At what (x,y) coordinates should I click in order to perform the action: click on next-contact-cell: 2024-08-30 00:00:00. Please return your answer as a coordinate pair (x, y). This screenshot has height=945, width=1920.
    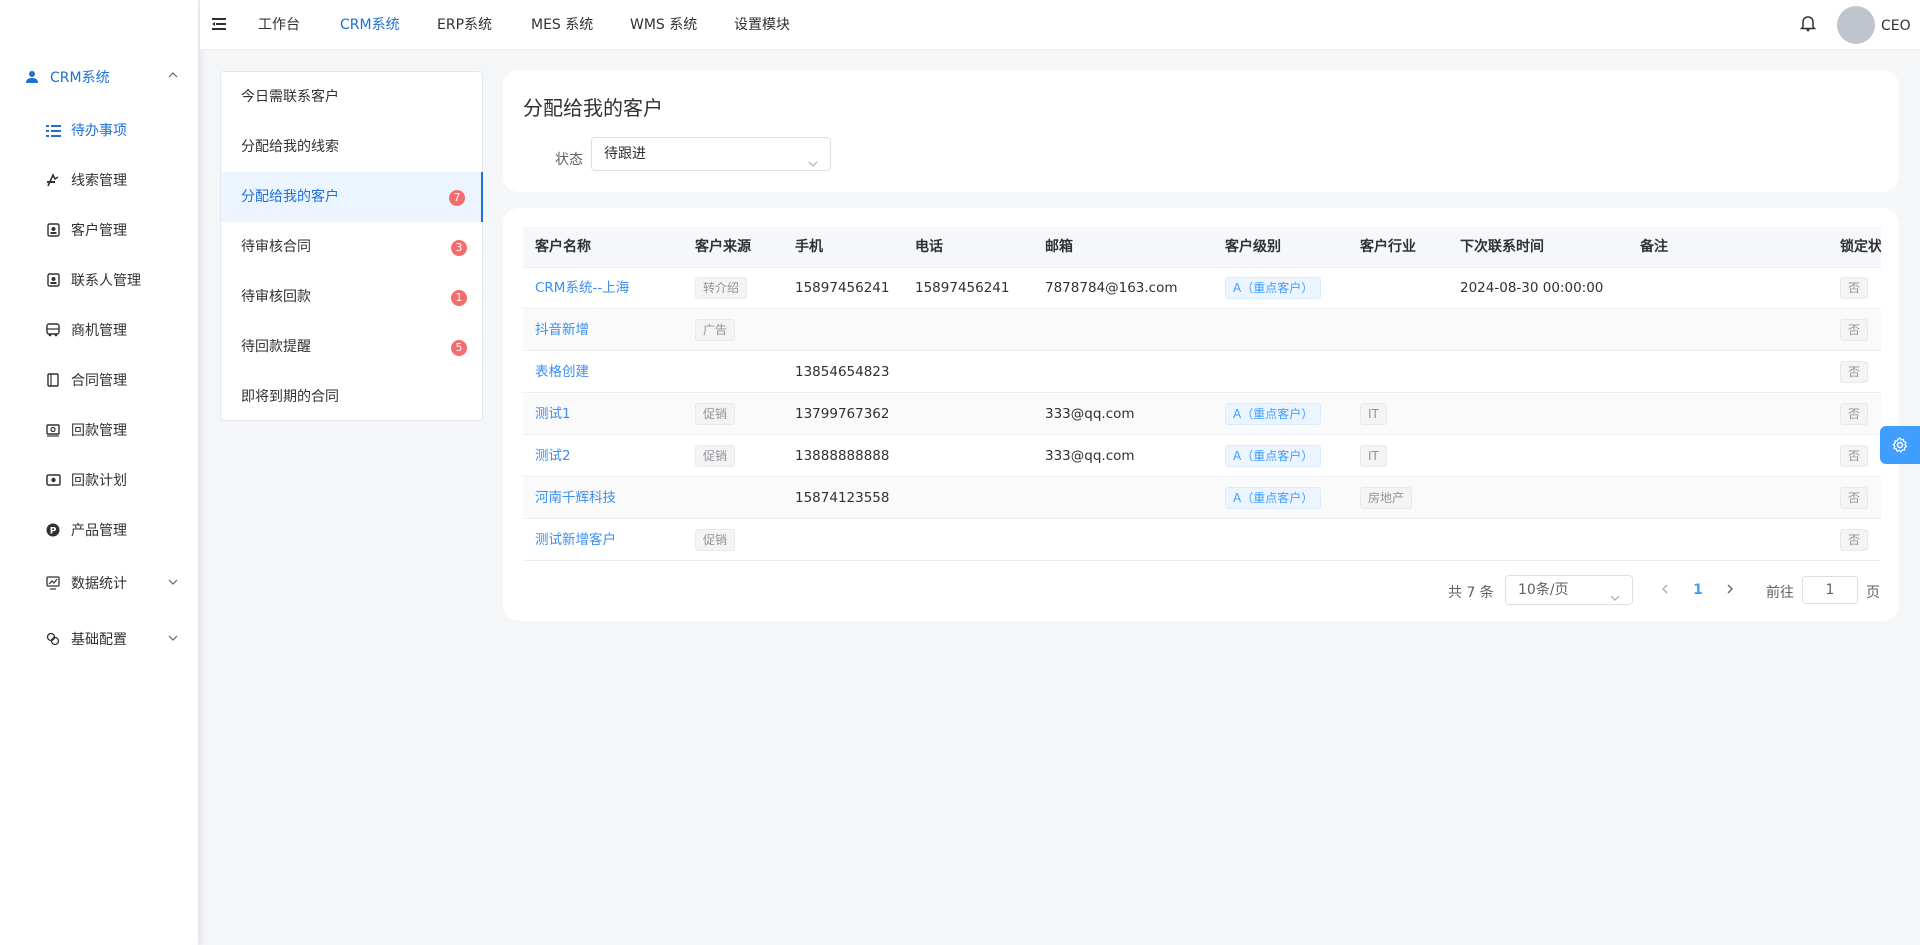
    Looking at the image, I should click on (1532, 288).